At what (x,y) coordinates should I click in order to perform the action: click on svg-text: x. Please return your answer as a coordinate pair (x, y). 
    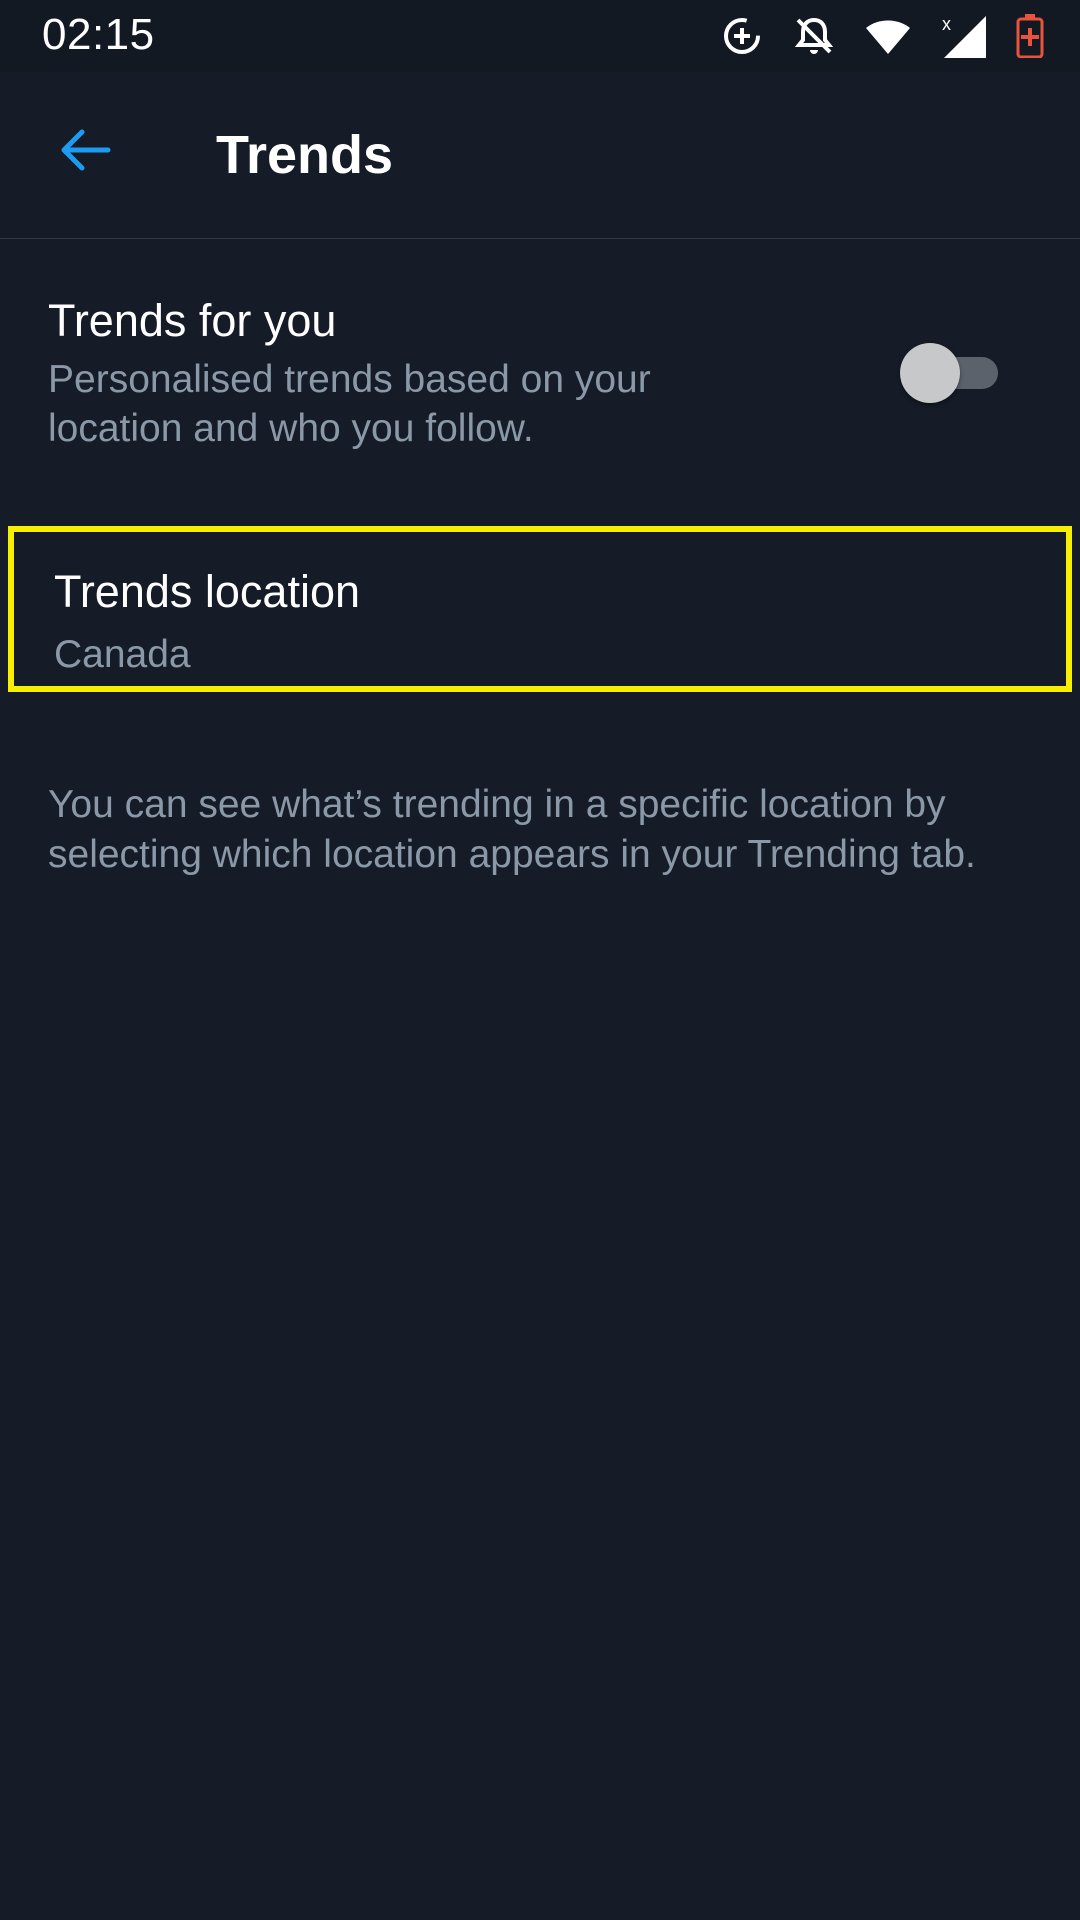
    Looking at the image, I should click on (946, 24).